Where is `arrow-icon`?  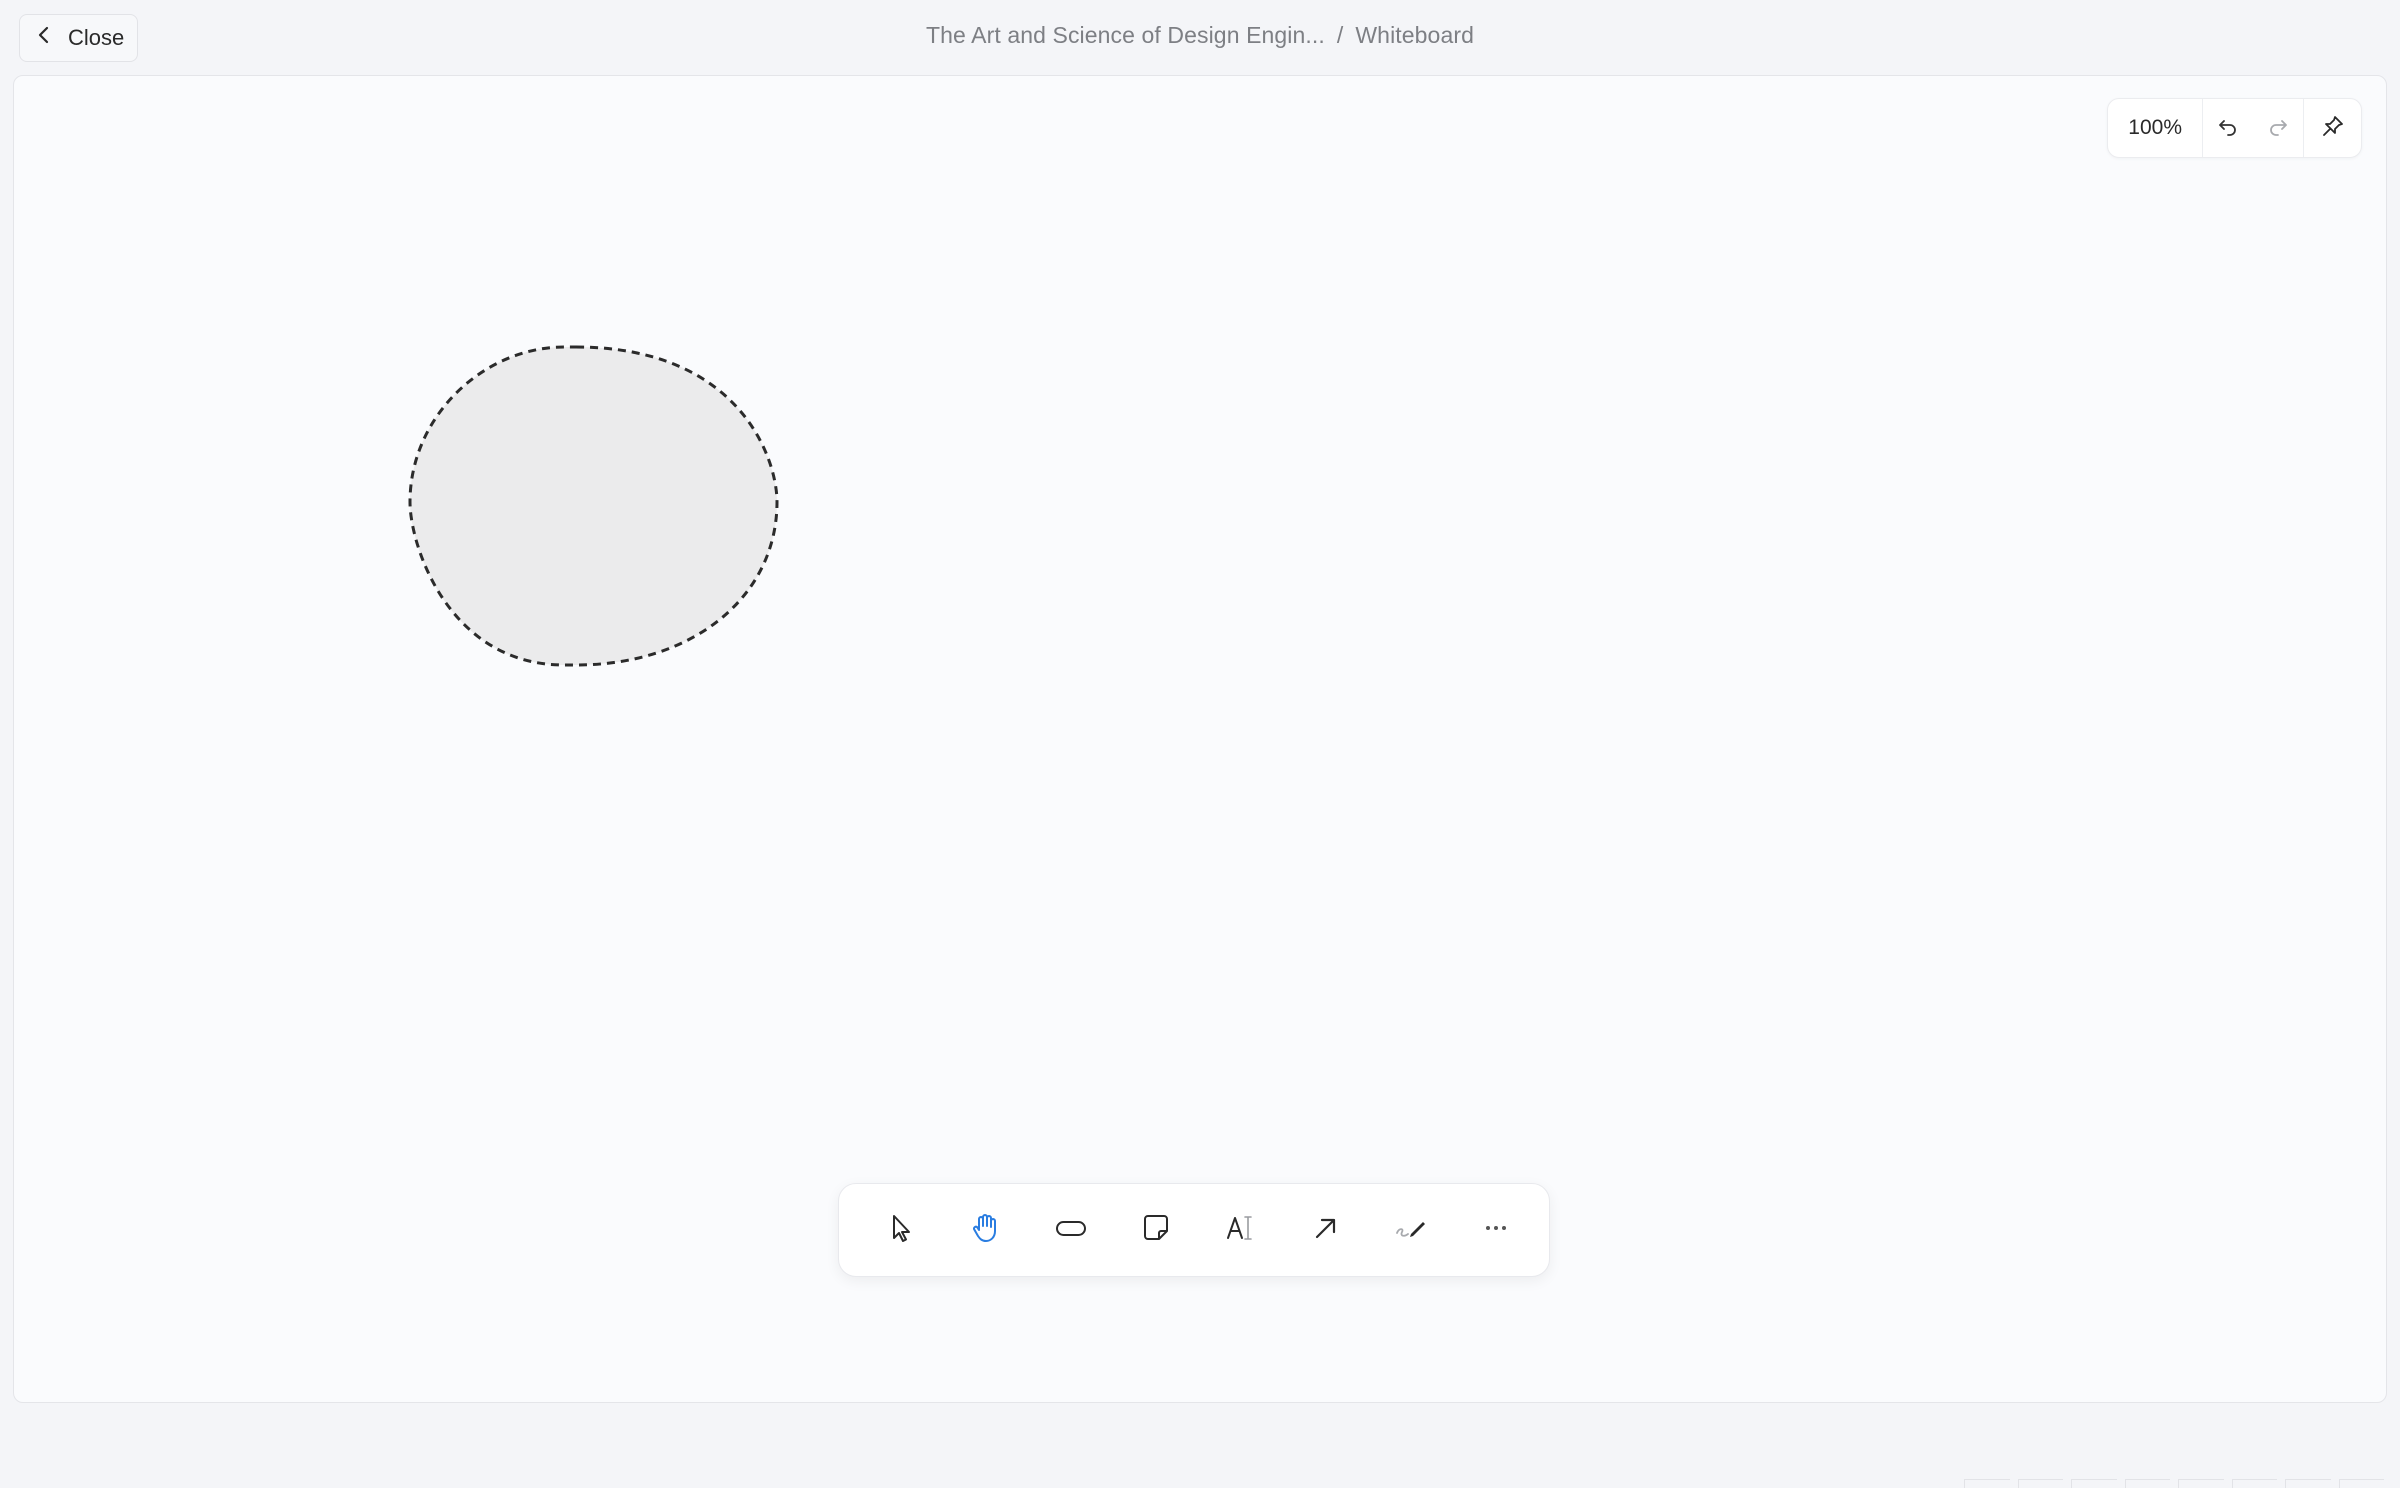
arrow-icon is located at coordinates (1326, 1230).